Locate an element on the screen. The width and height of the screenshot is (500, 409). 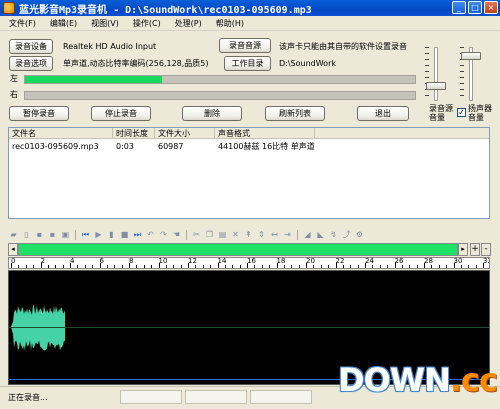
open-icon: ▰ is located at coordinates (13, 234).